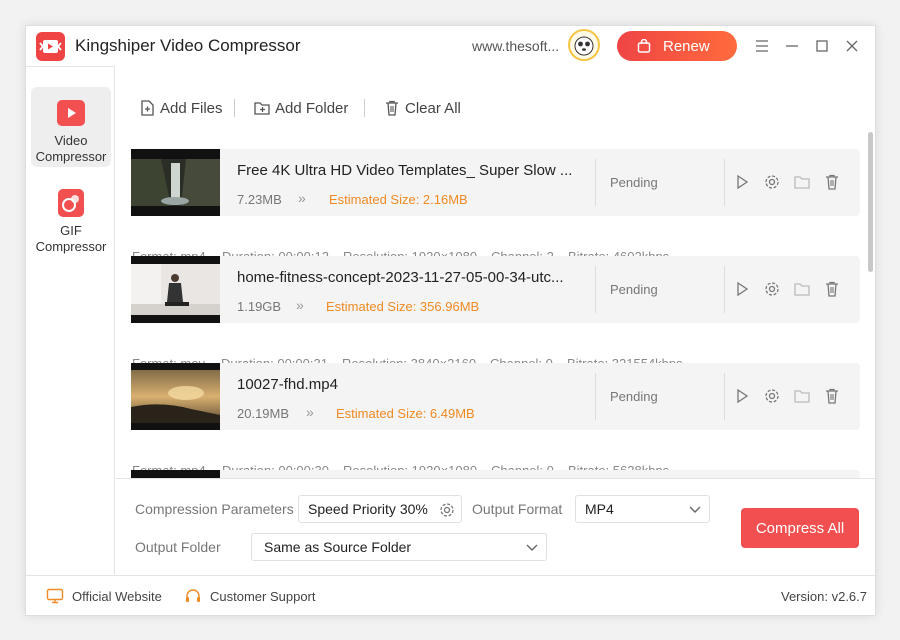  I want to click on sidebar-item-gif-compressor: GIF Compressor, so click(71, 217).